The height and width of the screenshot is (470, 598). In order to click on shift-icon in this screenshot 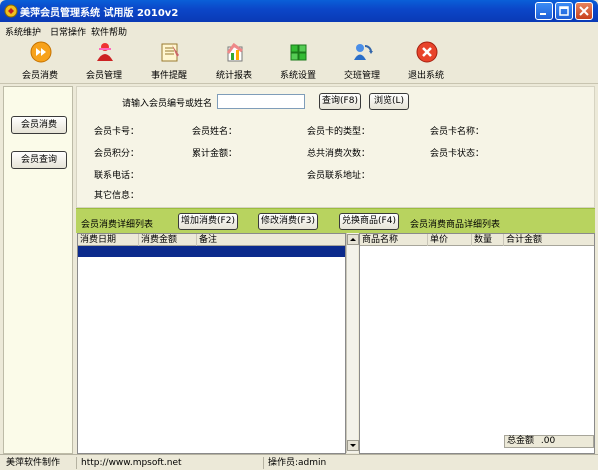, I will do `click(363, 52)`.